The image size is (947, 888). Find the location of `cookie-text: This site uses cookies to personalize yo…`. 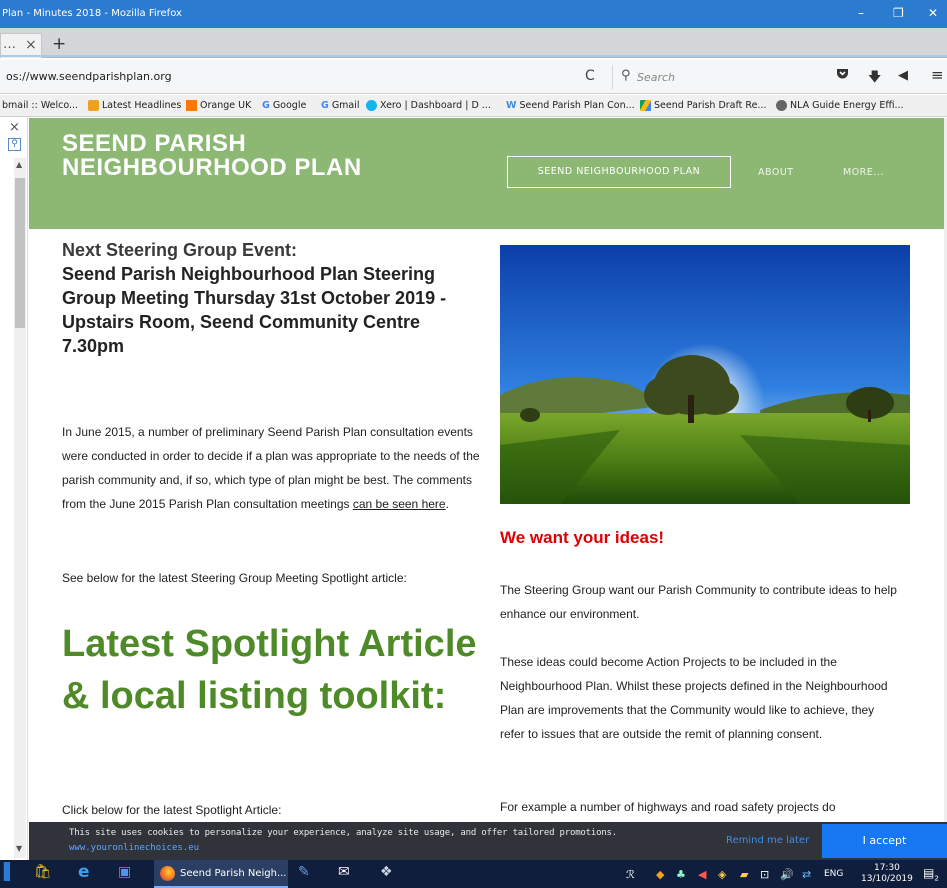

cookie-text: This site uses cookies to personalize yo… is located at coordinates (343, 833).